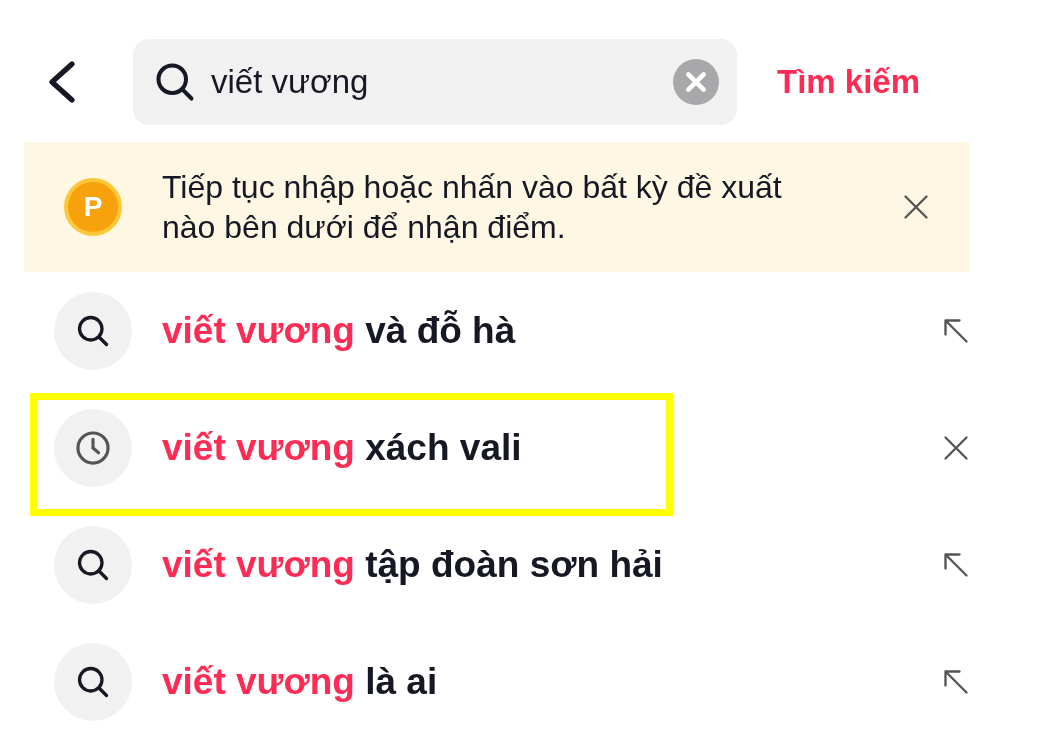  Describe the element at coordinates (956, 447) in the screenshot. I see `remove-icon` at that location.